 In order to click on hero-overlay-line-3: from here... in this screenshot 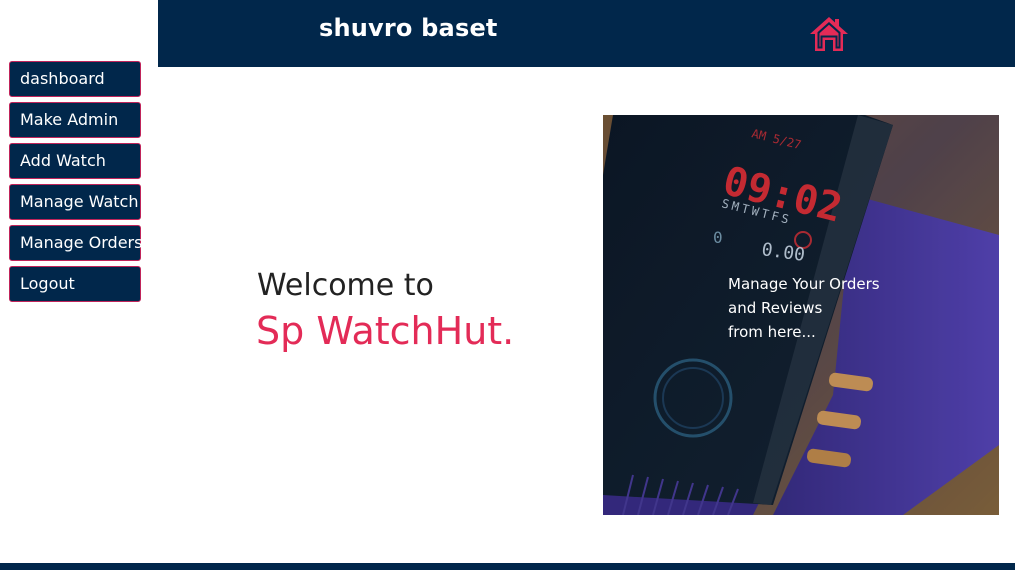, I will do `click(772, 332)`.